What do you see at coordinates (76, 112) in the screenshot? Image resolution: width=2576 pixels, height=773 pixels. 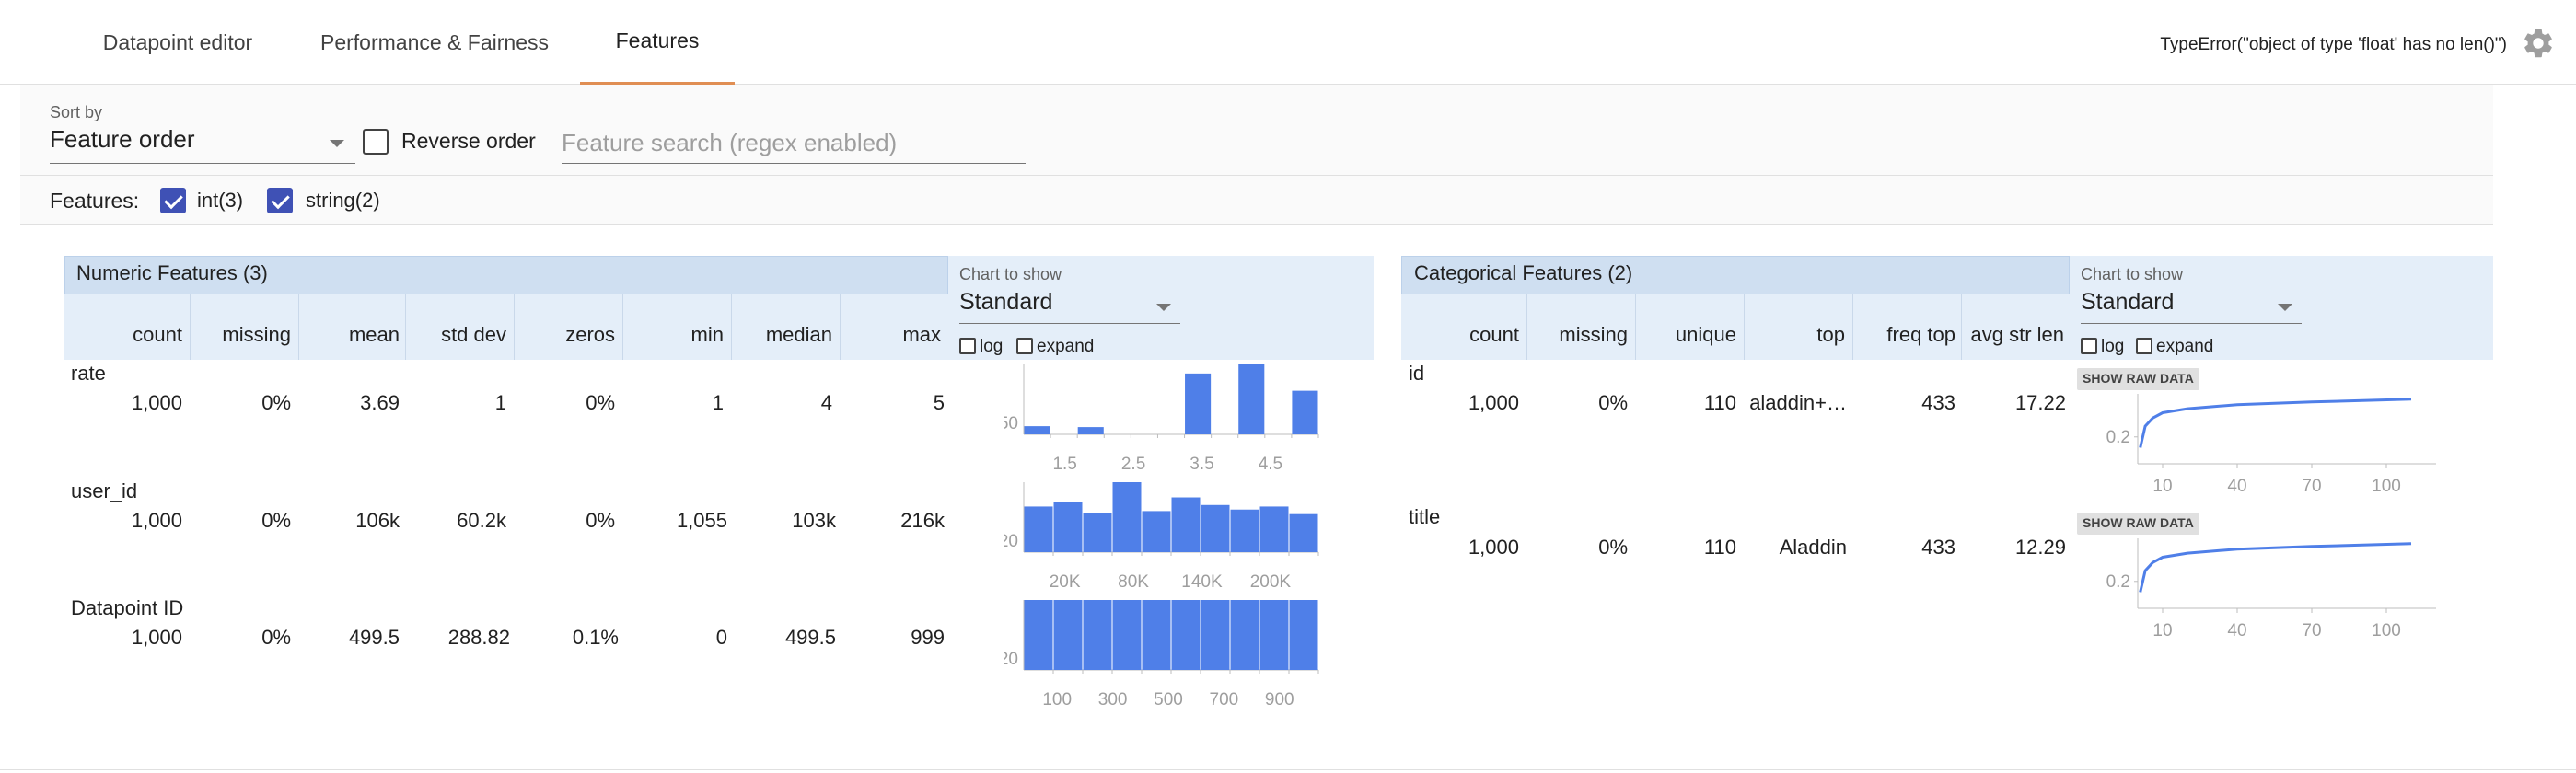 I see `sort-by-label: Sort by` at bounding box center [76, 112].